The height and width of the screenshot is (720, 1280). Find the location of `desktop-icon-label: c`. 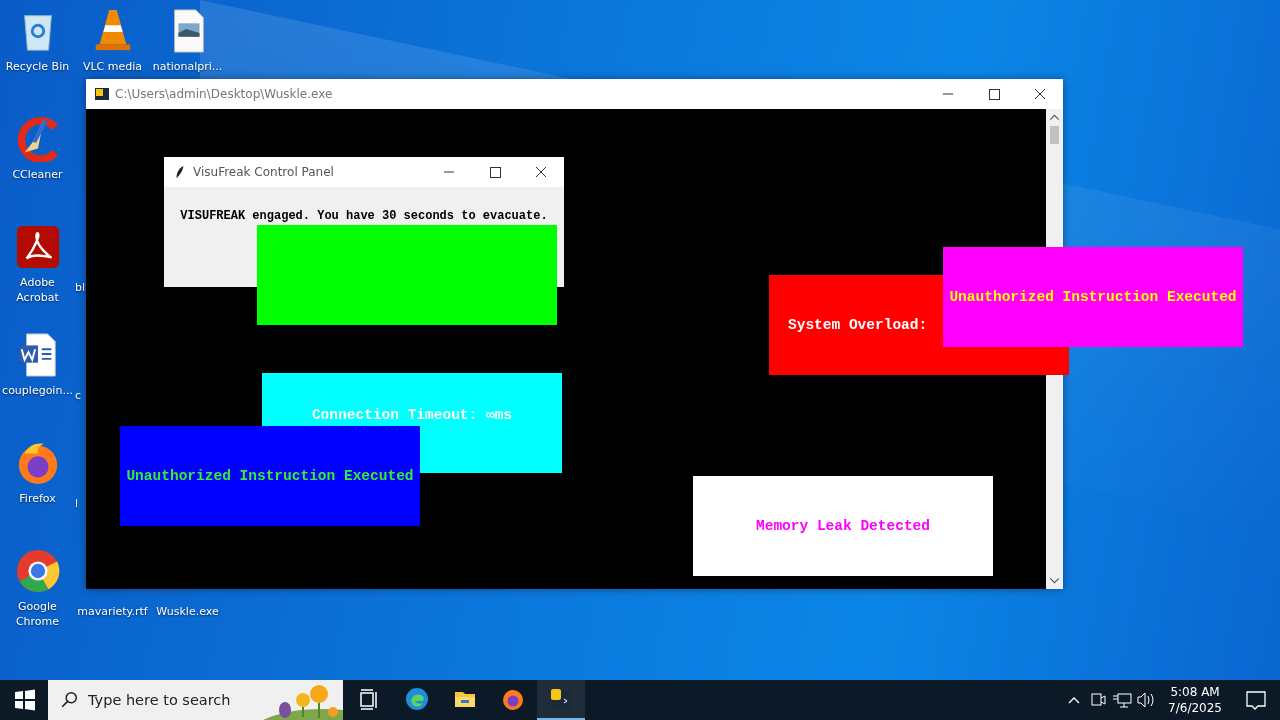

desktop-icon-label: c is located at coordinates (78, 395).